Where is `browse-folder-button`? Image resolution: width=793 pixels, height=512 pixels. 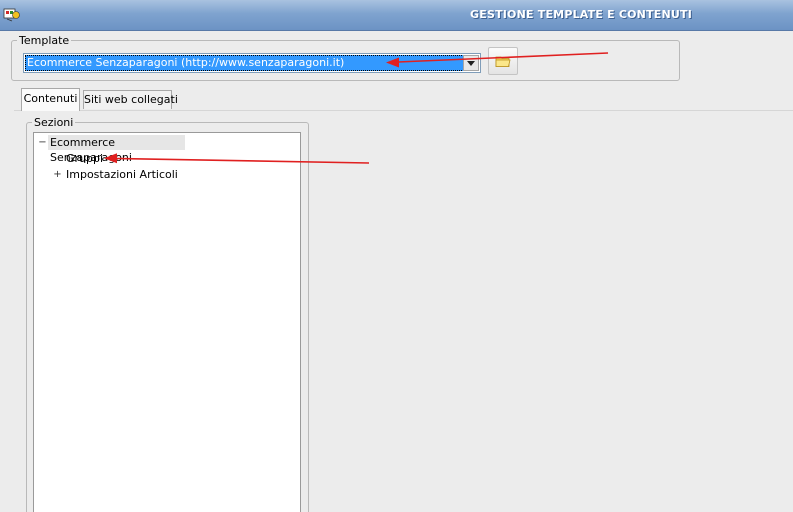
browse-folder-button is located at coordinates (503, 61).